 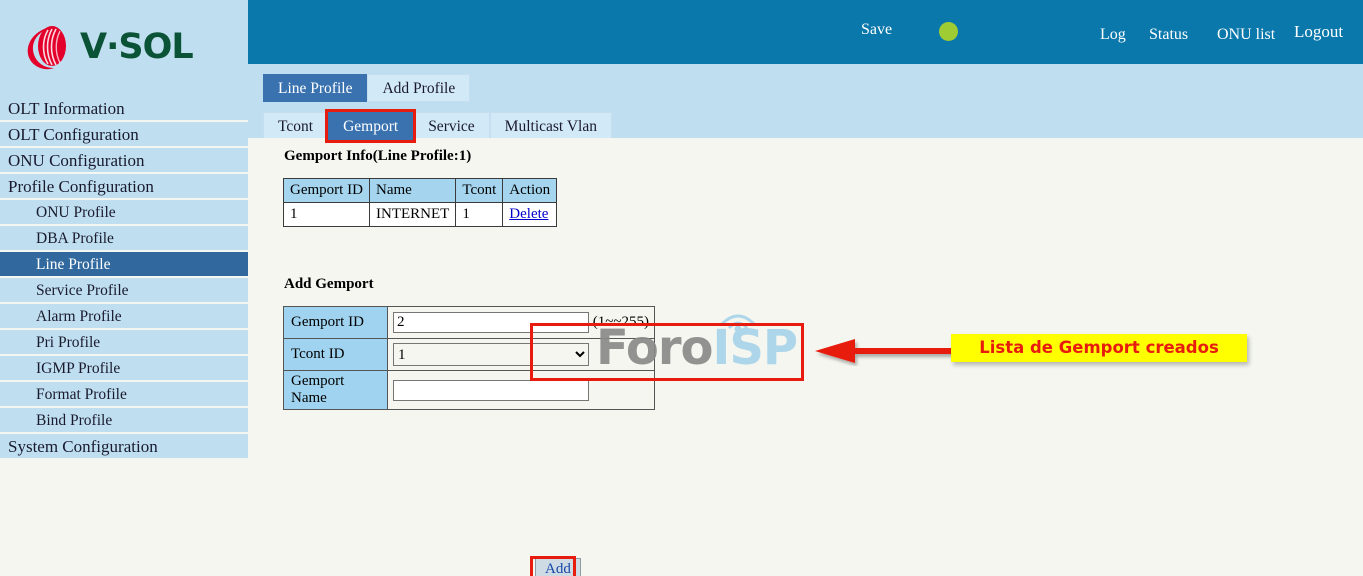 I want to click on sidebar-item-line-profile: Line Profile, so click(x=124, y=265).